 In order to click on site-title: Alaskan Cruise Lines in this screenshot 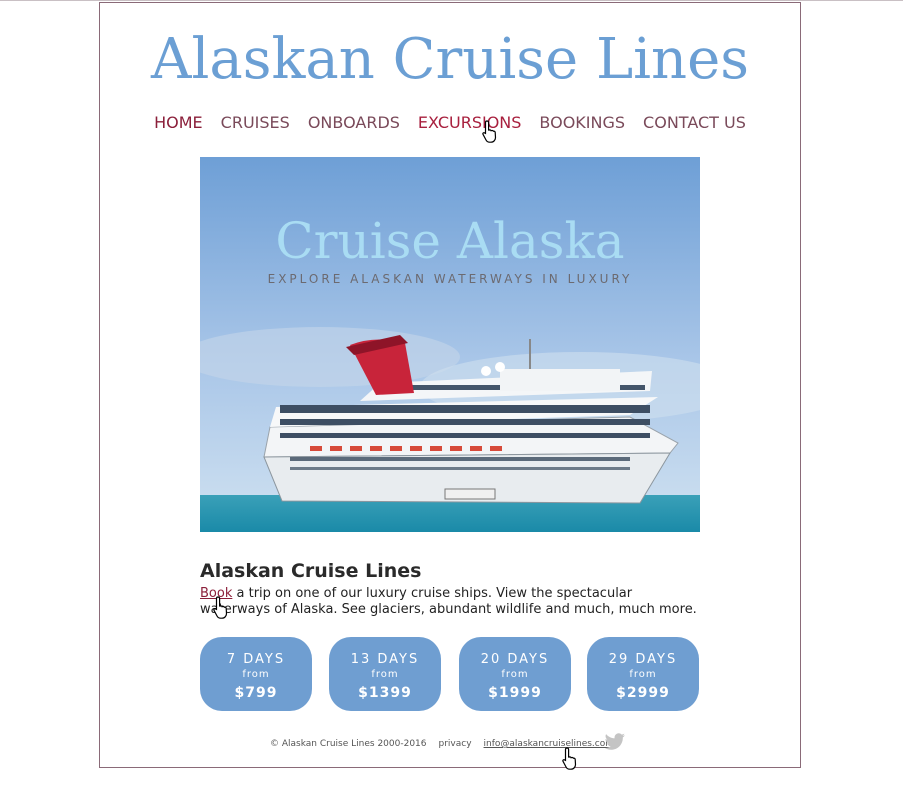, I will do `click(450, 59)`.